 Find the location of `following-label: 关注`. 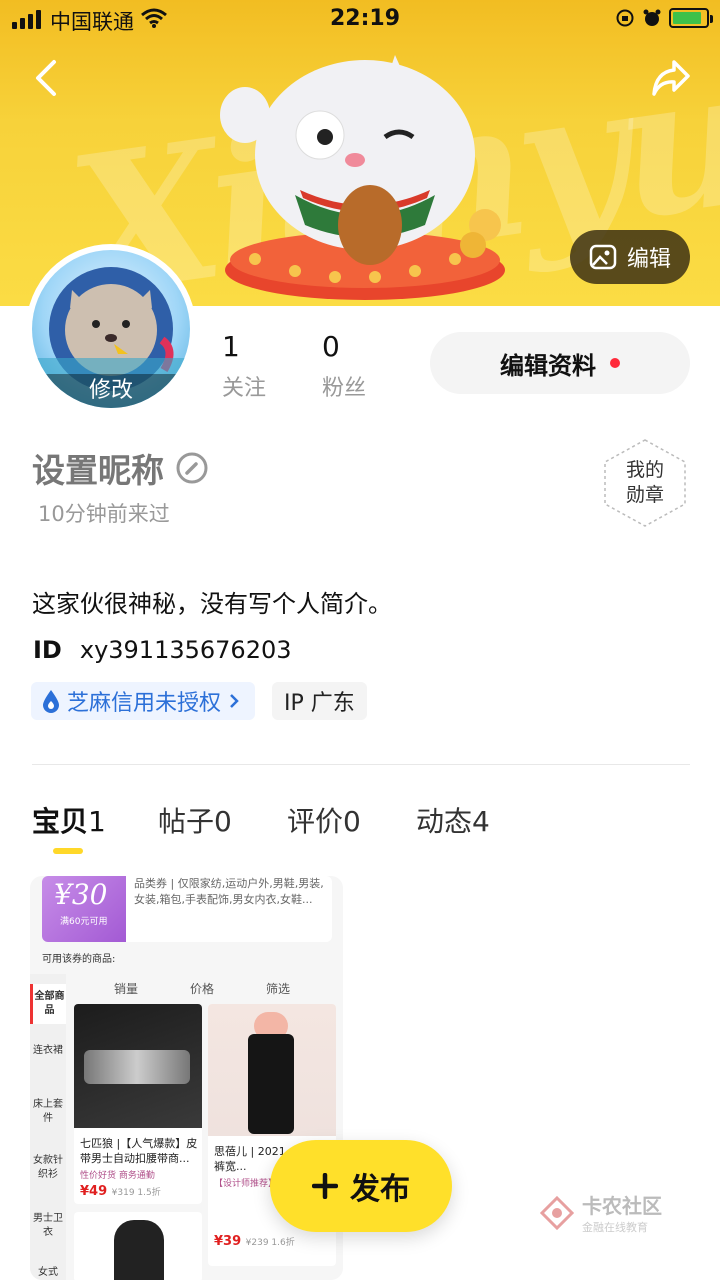

following-label: 关注 is located at coordinates (244, 386).